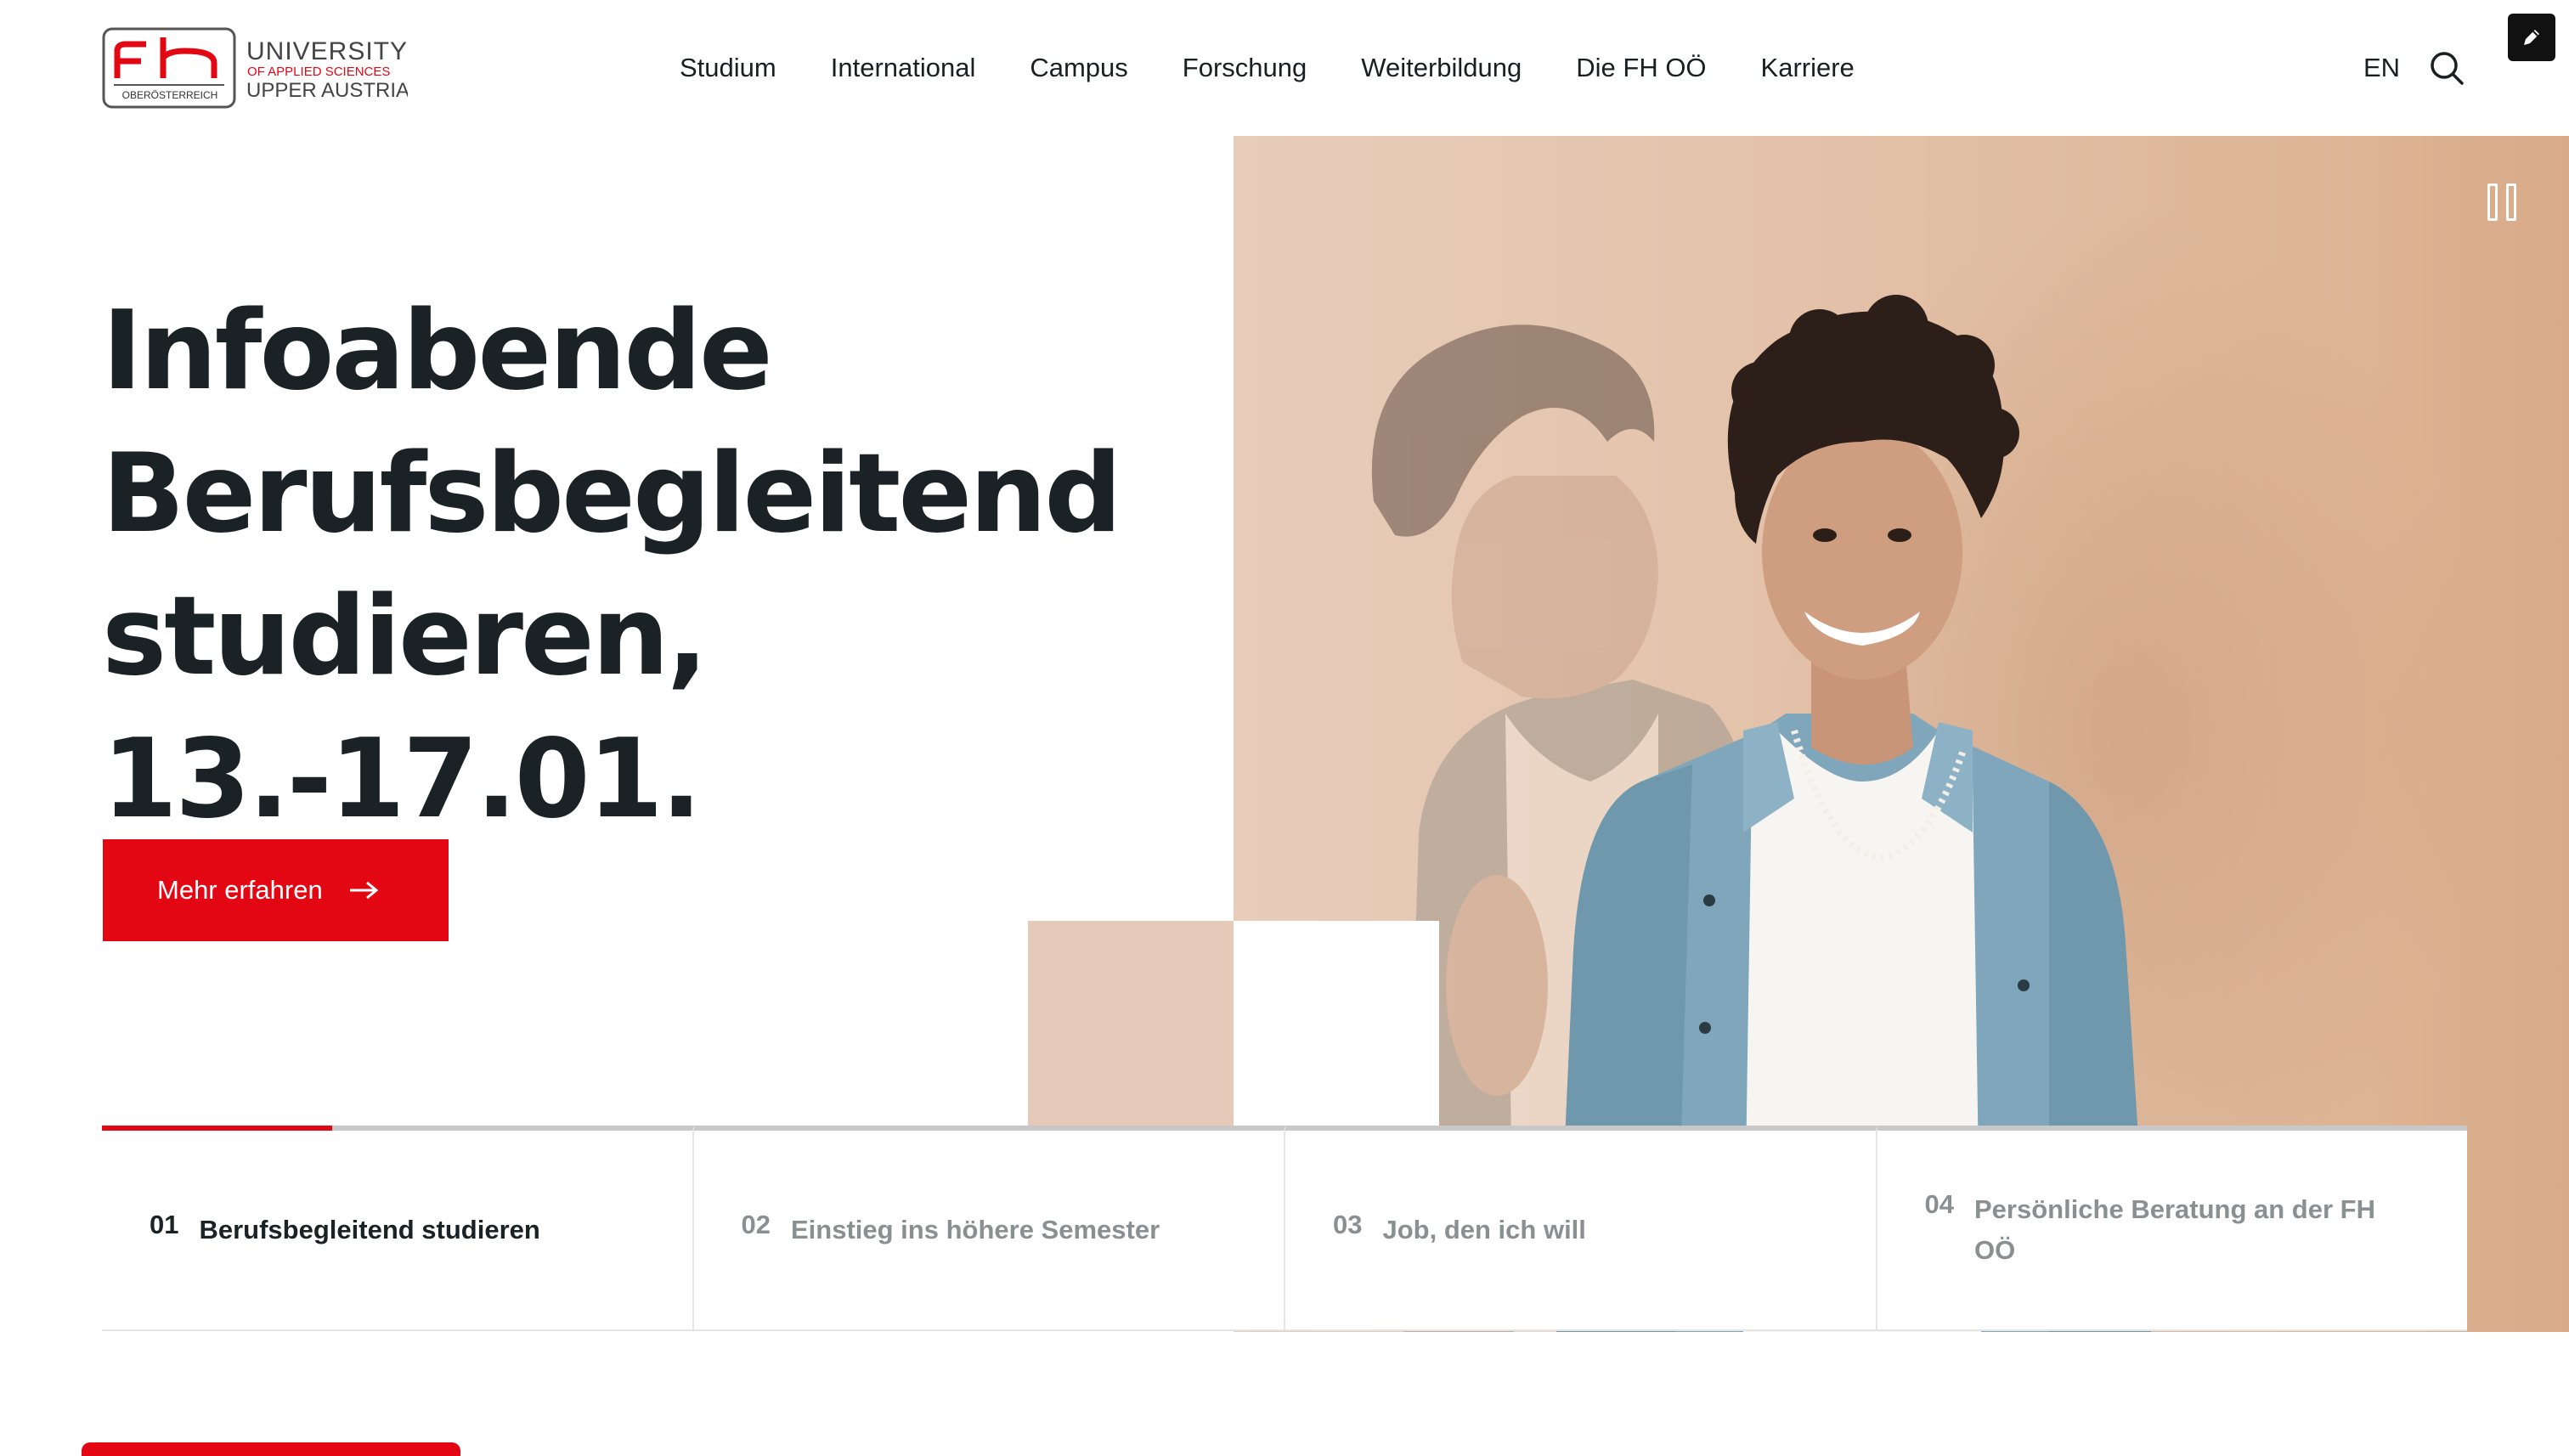  What do you see at coordinates (1641, 68) in the screenshot?
I see `nav-item-die-fh-ooe: Die FH OÖ` at bounding box center [1641, 68].